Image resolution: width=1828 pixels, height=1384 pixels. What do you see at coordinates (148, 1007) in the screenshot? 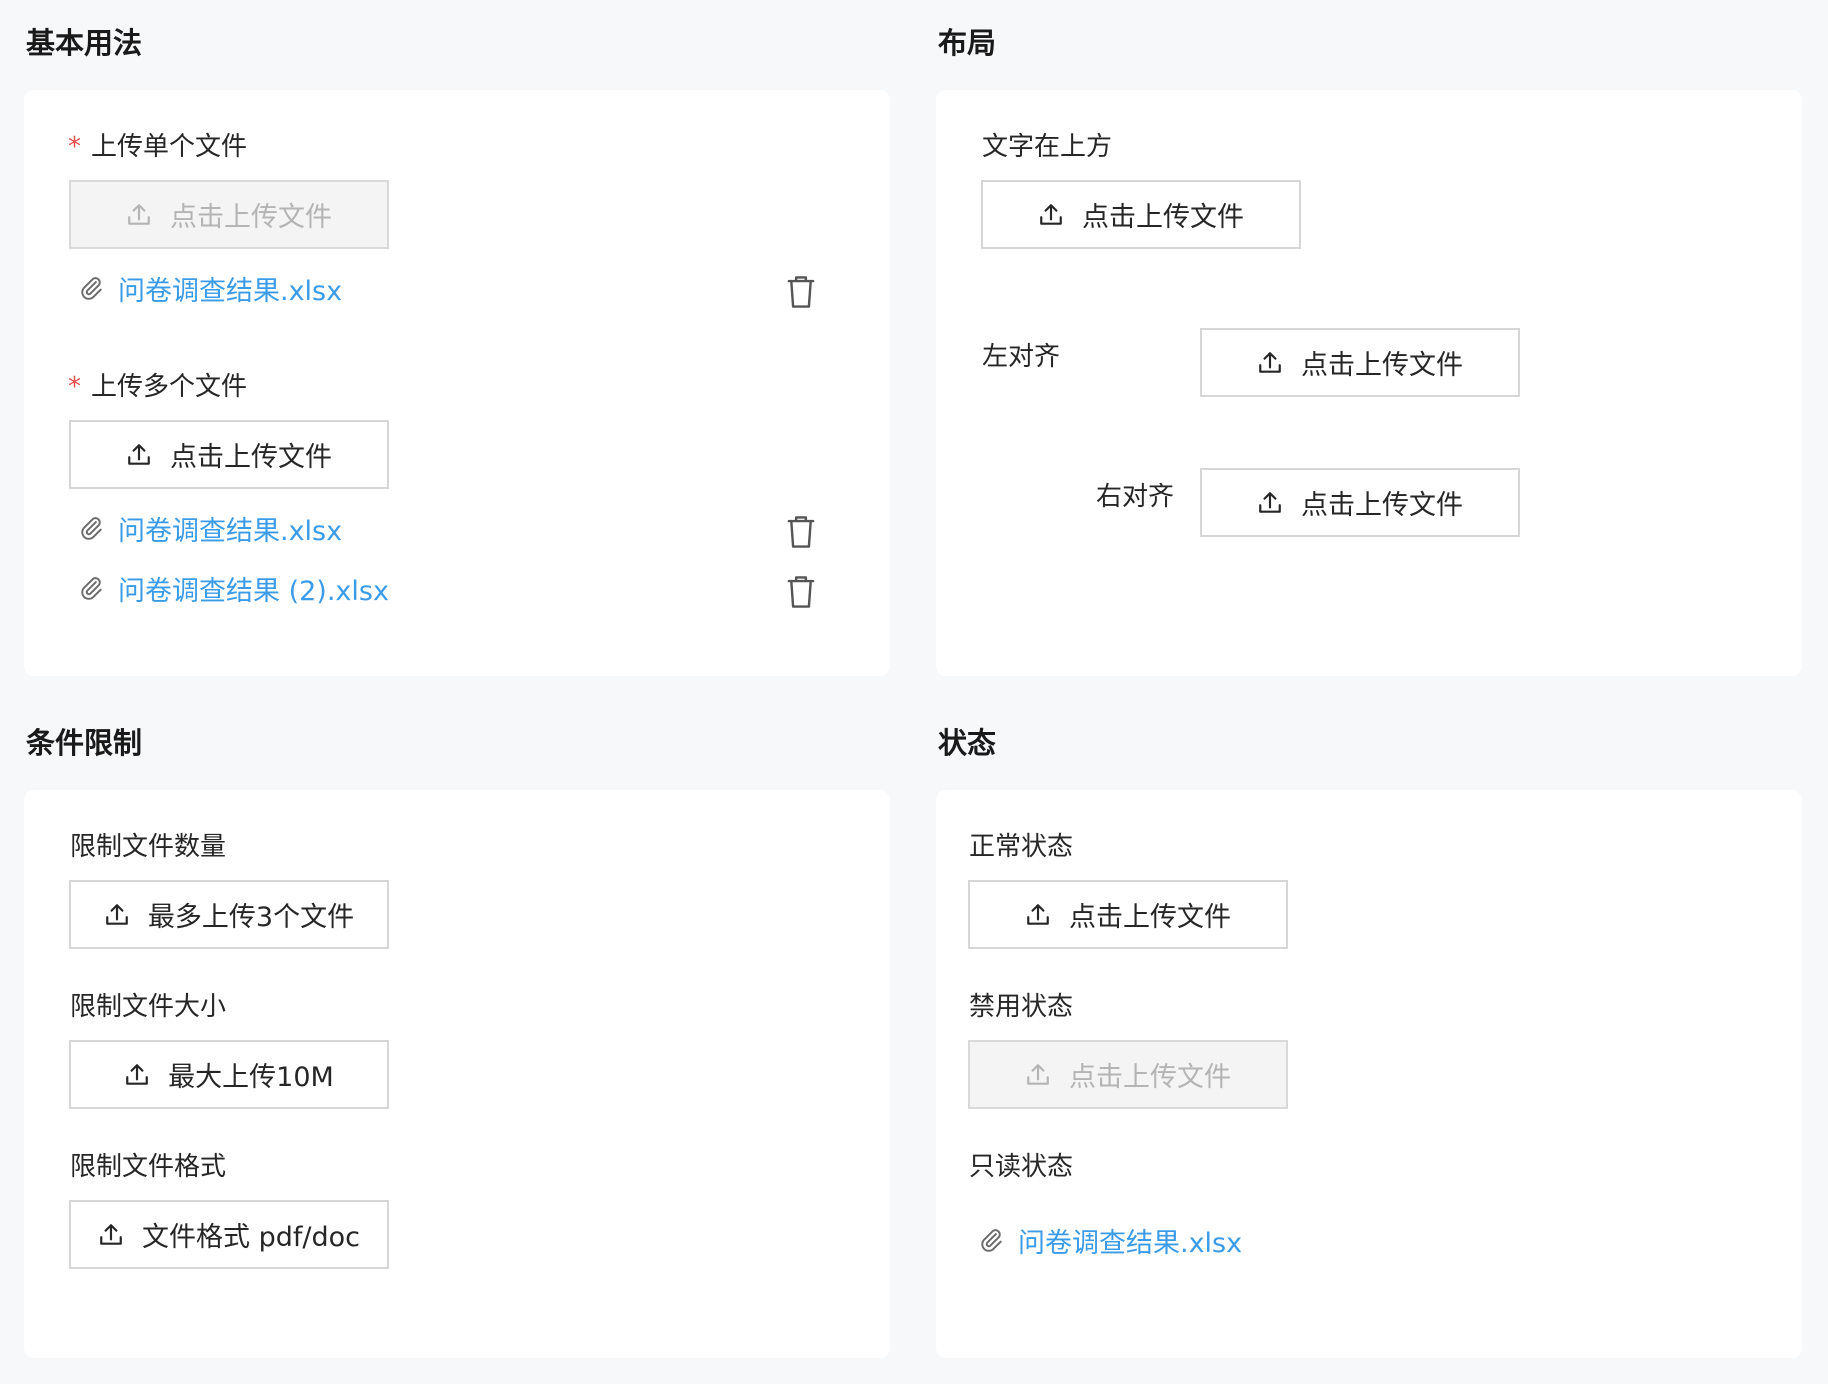
I see `label-size-limit: 限制文件大小` at bounding box center [148, 1007].